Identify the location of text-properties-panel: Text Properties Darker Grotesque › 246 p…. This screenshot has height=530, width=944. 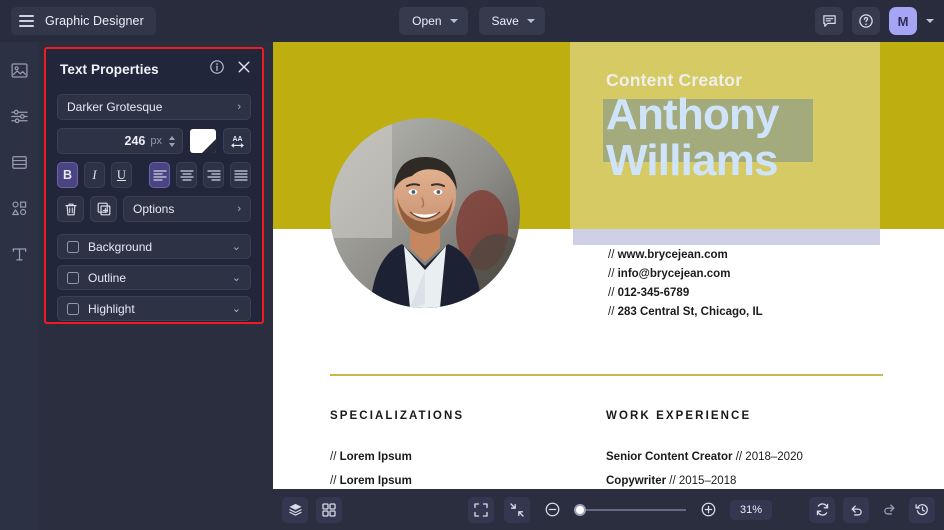
(154, 185).